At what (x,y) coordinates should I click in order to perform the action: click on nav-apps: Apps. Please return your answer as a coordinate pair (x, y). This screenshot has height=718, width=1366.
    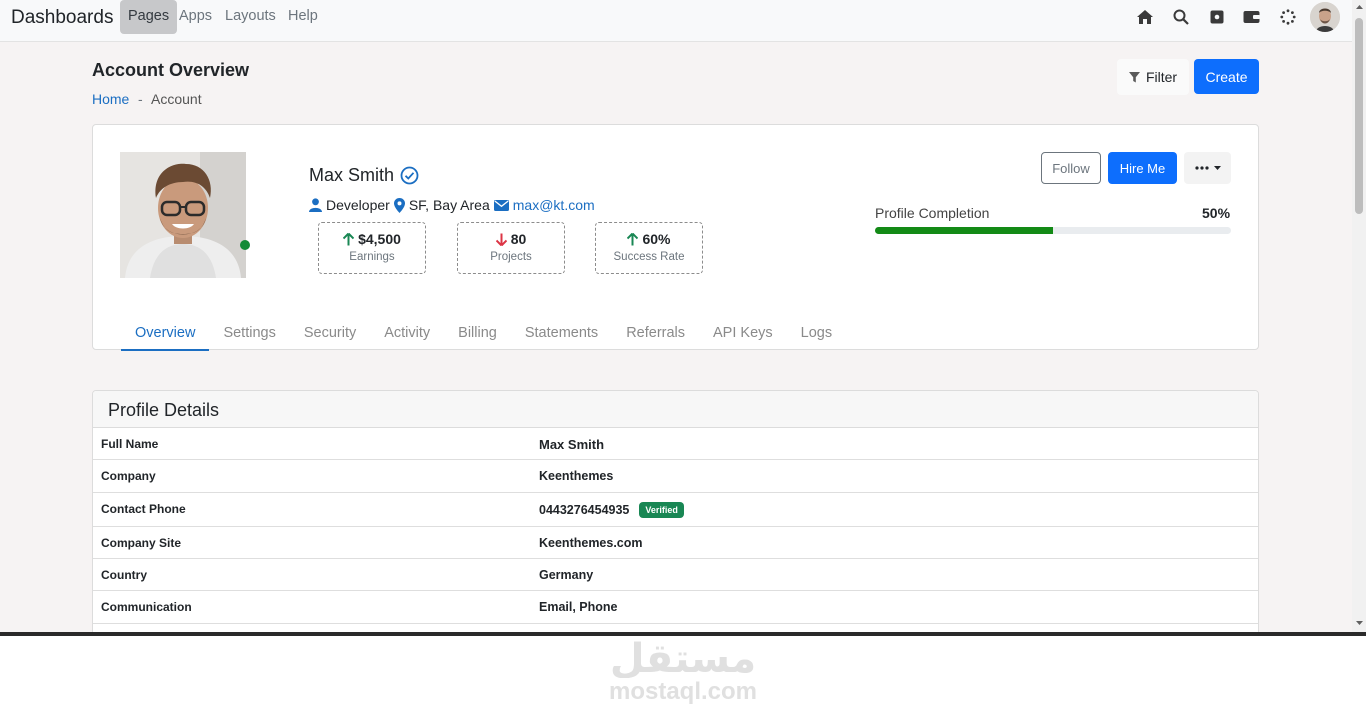
    Looking at the image, I should click on (195, 17).